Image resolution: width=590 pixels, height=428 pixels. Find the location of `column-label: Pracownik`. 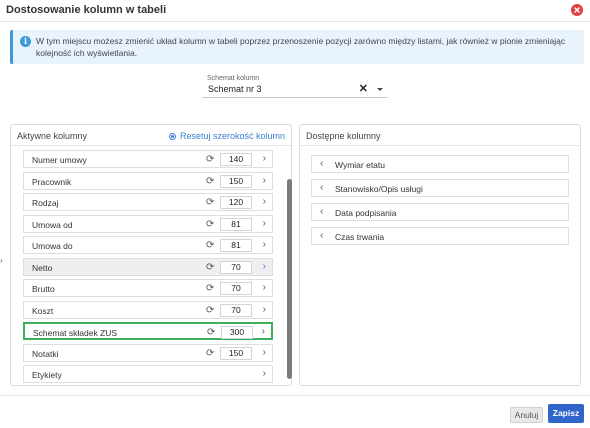

column-label: Pracownik is located at coordinates (52, 181).